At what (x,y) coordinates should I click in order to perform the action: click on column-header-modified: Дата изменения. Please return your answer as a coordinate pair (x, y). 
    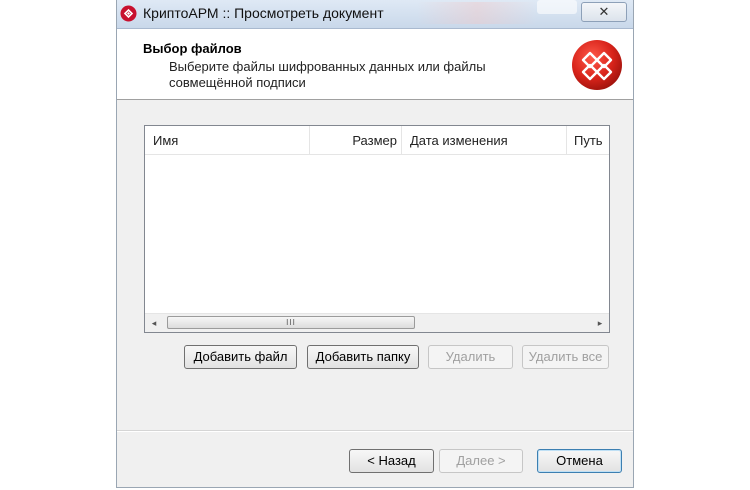
    Looking at the image, I should click on (484, 140).